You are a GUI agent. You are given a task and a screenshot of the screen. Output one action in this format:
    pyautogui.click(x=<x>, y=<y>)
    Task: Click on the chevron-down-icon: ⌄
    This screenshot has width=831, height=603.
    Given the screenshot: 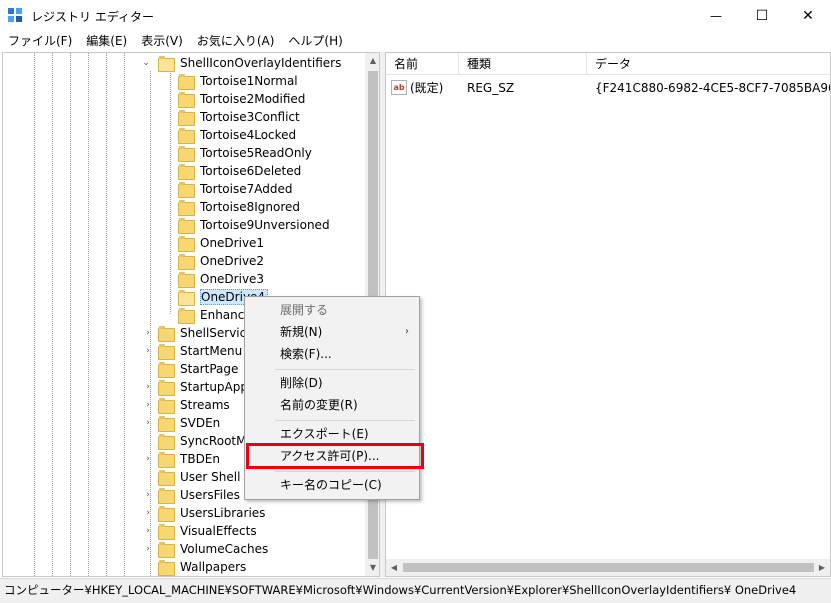 What is the action you would take?
    pyautogui.click(x=146, y=63)
    